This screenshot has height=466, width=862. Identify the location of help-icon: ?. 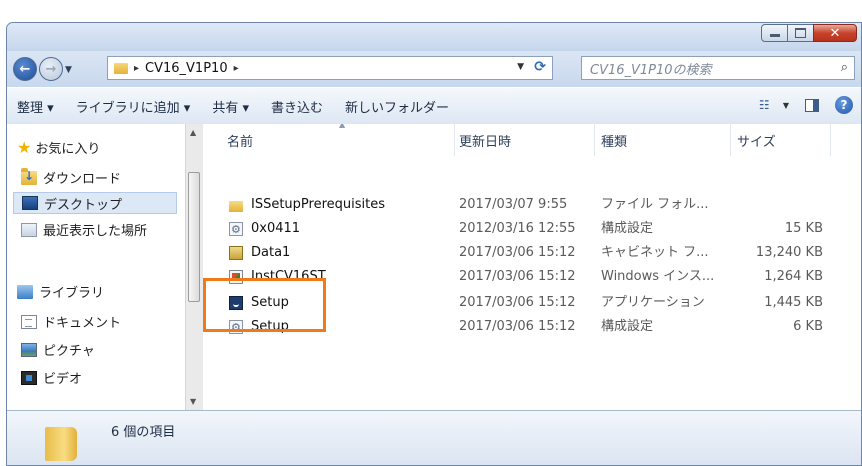
(844, 105).